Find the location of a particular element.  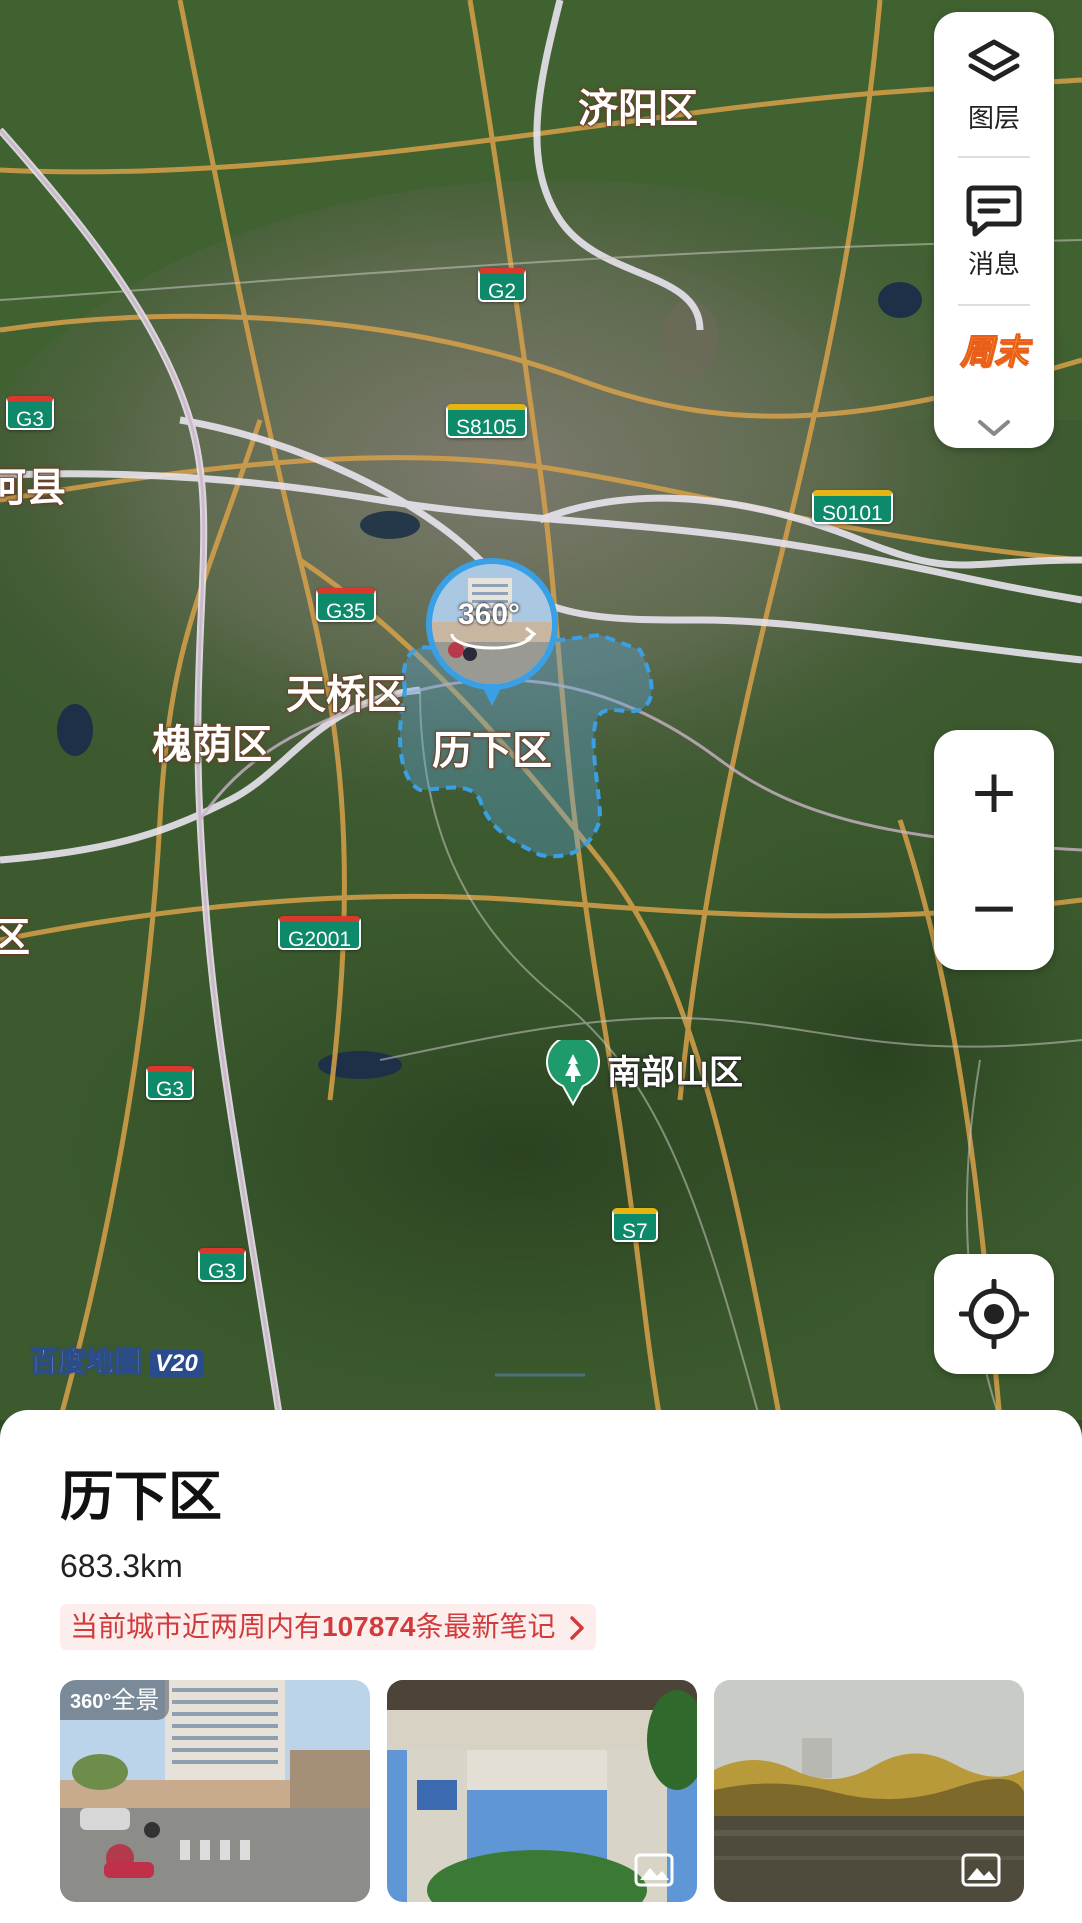

message-icon is located at coordinates (994, 211).